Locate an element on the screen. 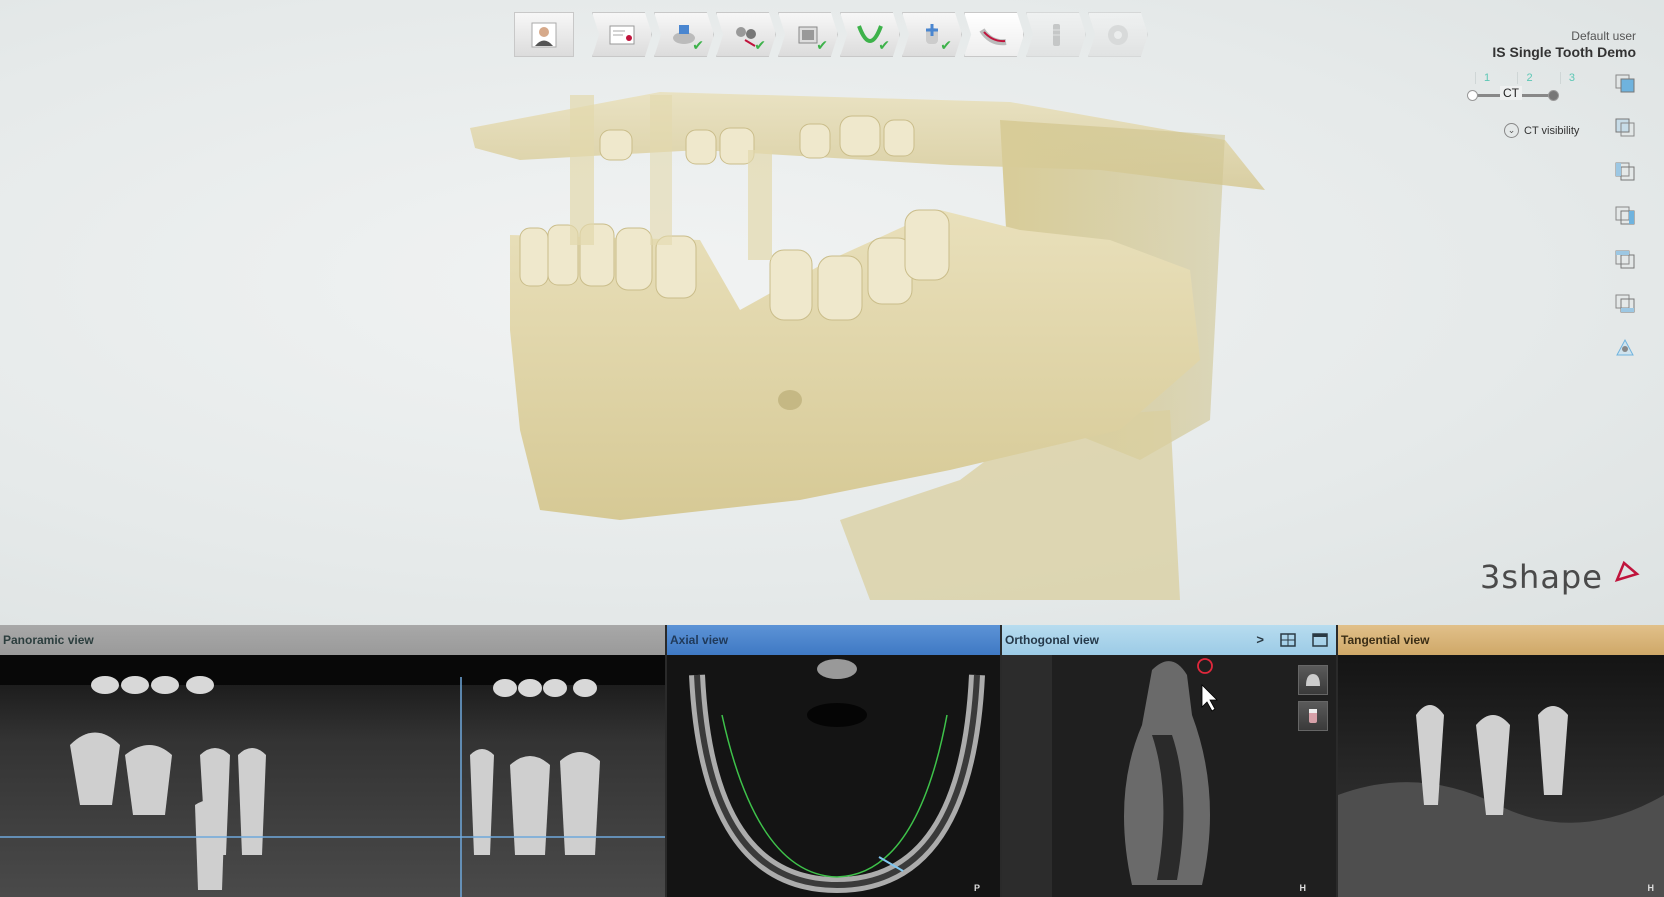  axial-view: Axial view P is located at coordinates (834, 761).